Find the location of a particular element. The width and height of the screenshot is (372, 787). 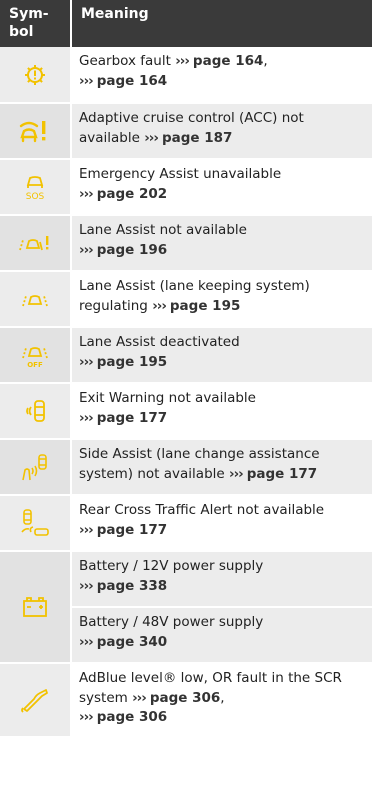

table-header-row: Sym- bol Meaning is located at coordinates (186, 23).